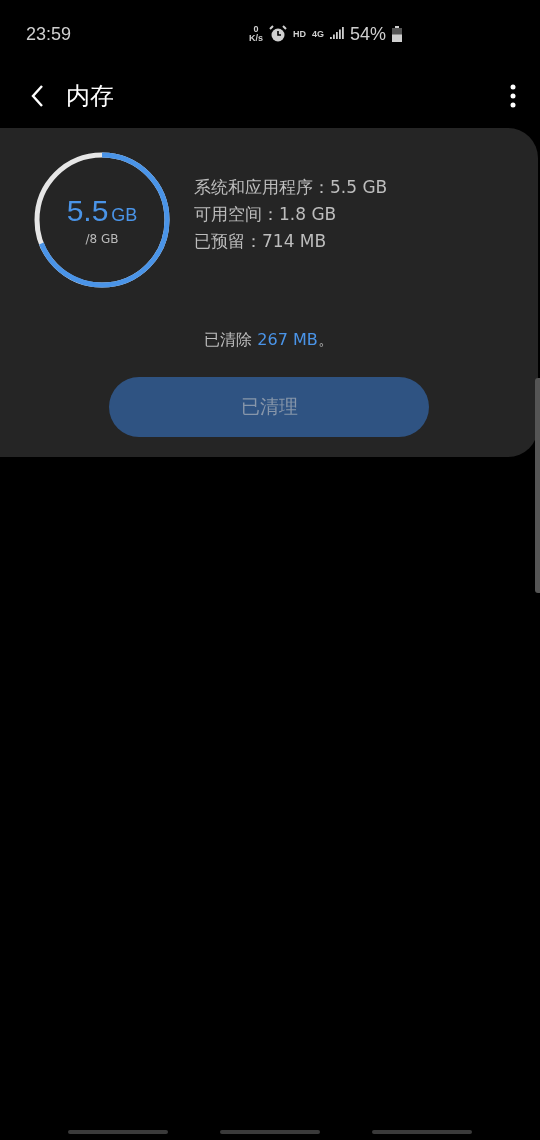 This screenshot has width=540, height=1140. Describe the element at coordinates (102, 239) in the screenshot. I see `total-memory: /8 GB` at that location.